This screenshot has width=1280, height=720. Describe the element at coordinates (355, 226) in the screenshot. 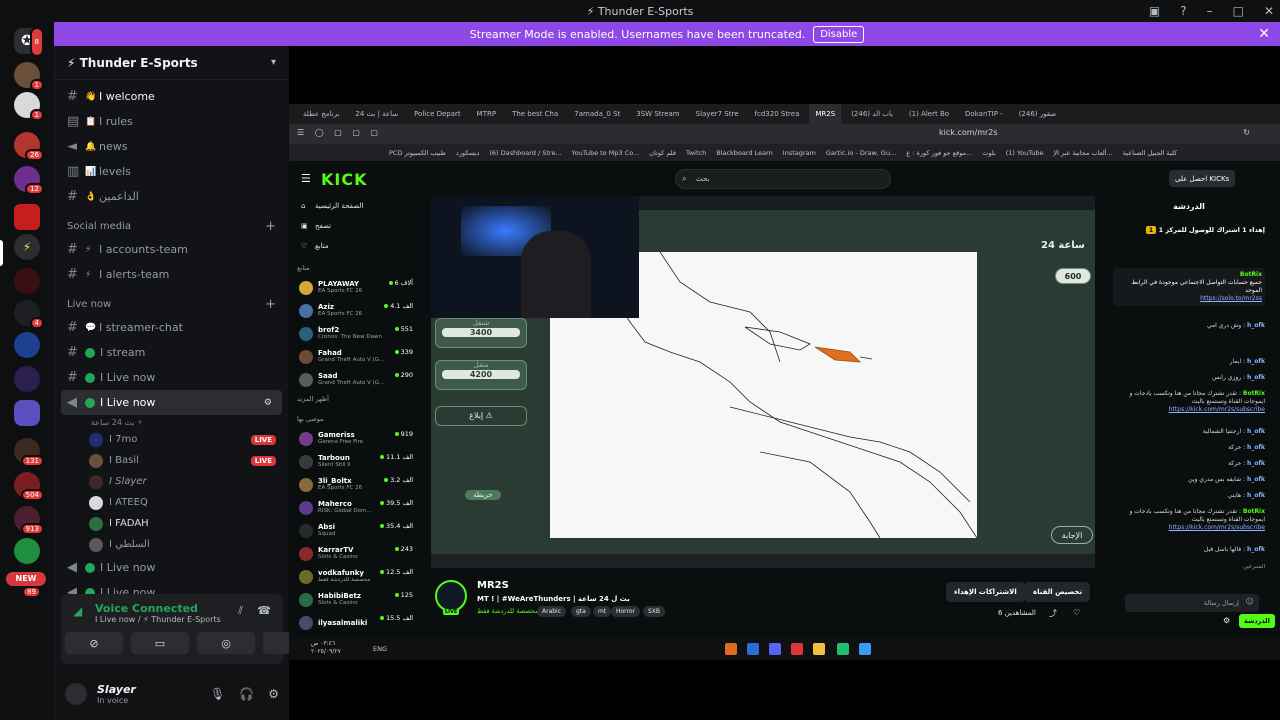

I see `nav-browse: ▣ تصفح` at that location.